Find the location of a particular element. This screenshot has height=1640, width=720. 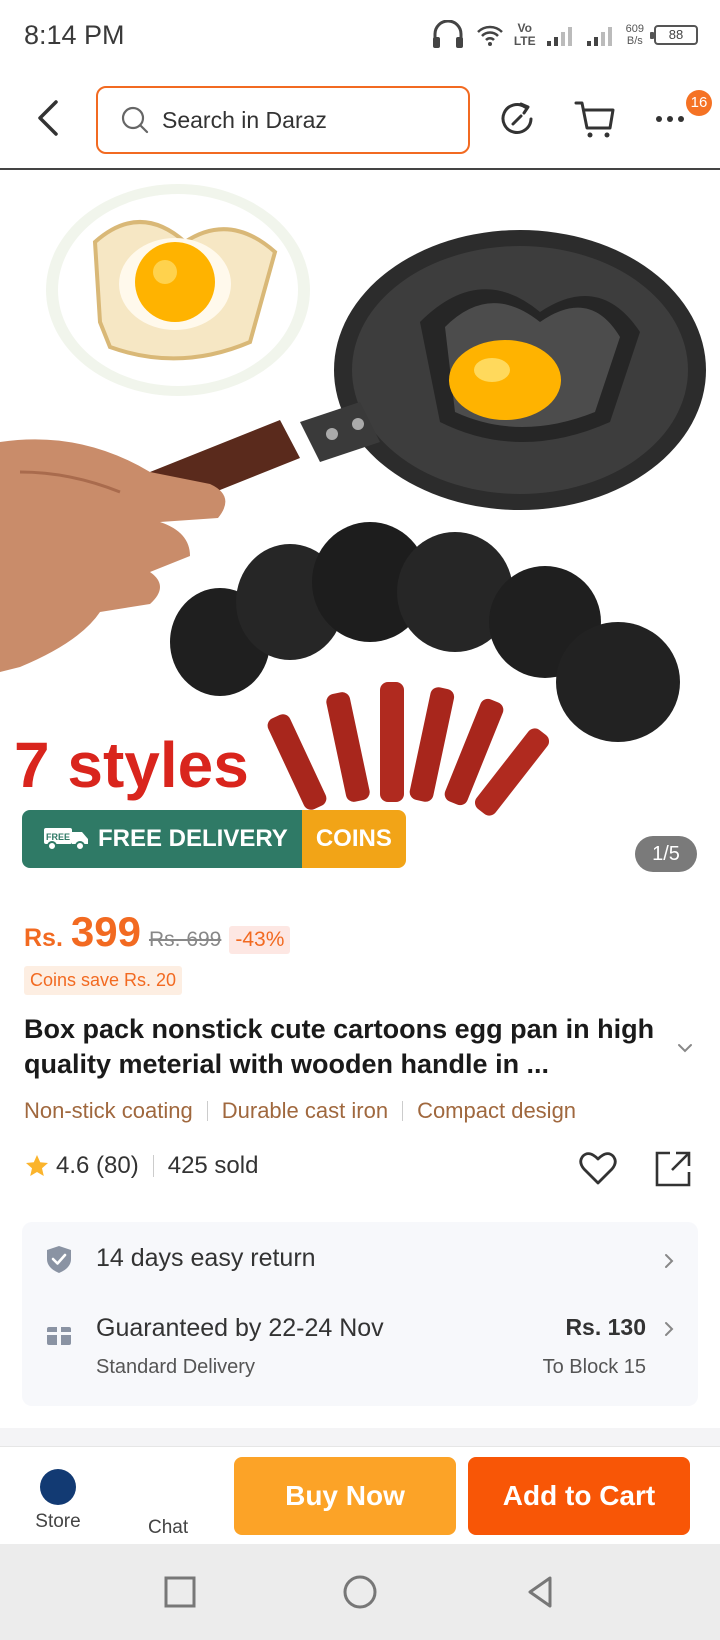

styles-caption: 7 styles is located at coordinates (131, 765).